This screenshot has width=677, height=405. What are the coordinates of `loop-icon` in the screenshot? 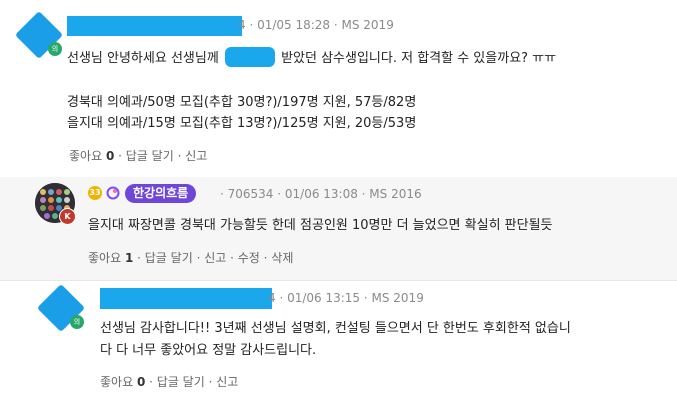 It's located at (113, 193).